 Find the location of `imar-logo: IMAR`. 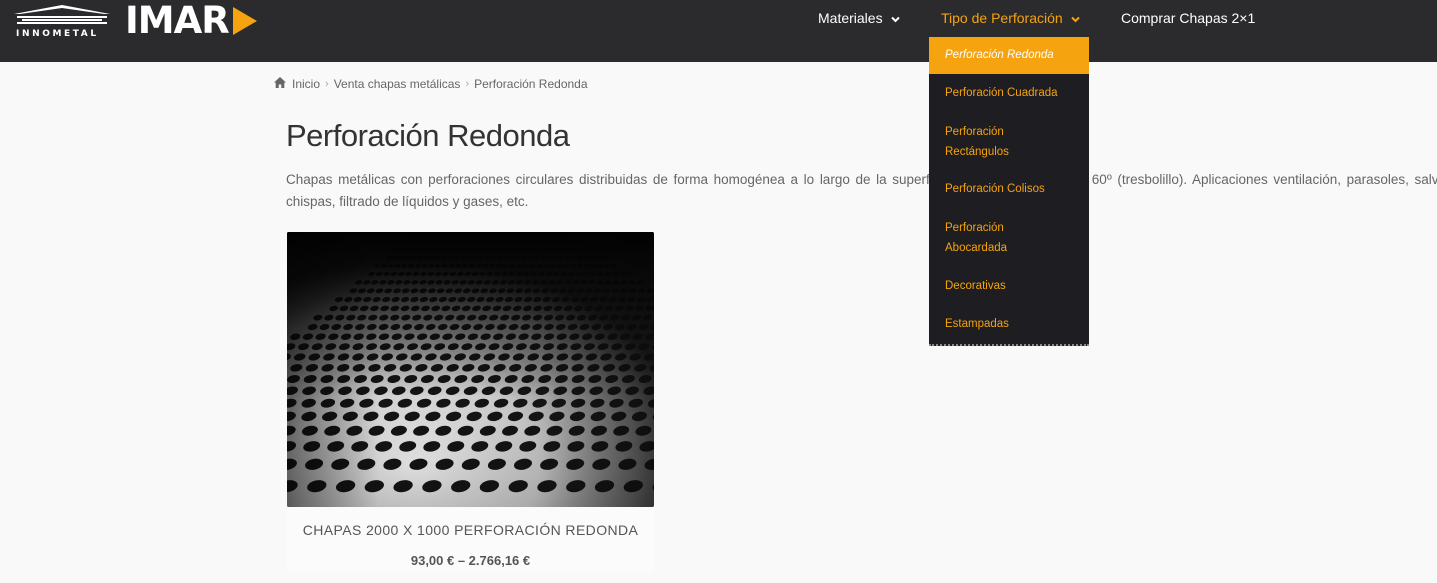

imar-logo: IMAR is located at coordinates (192, 21).